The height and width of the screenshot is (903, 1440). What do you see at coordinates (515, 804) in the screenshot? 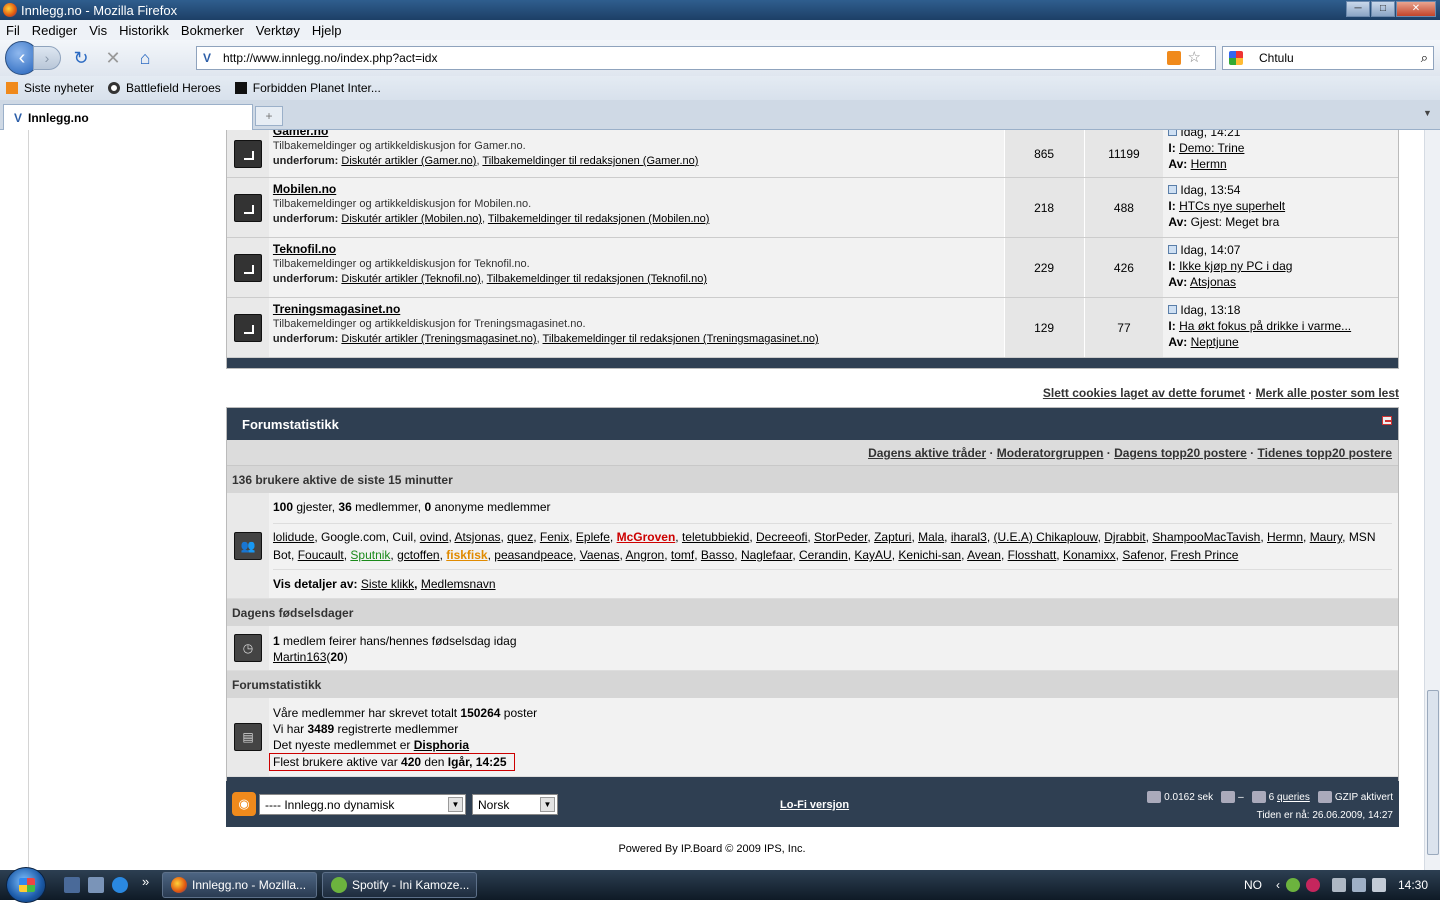
I see `language-select: Norsk ▼` at bounding box center [515, 804].